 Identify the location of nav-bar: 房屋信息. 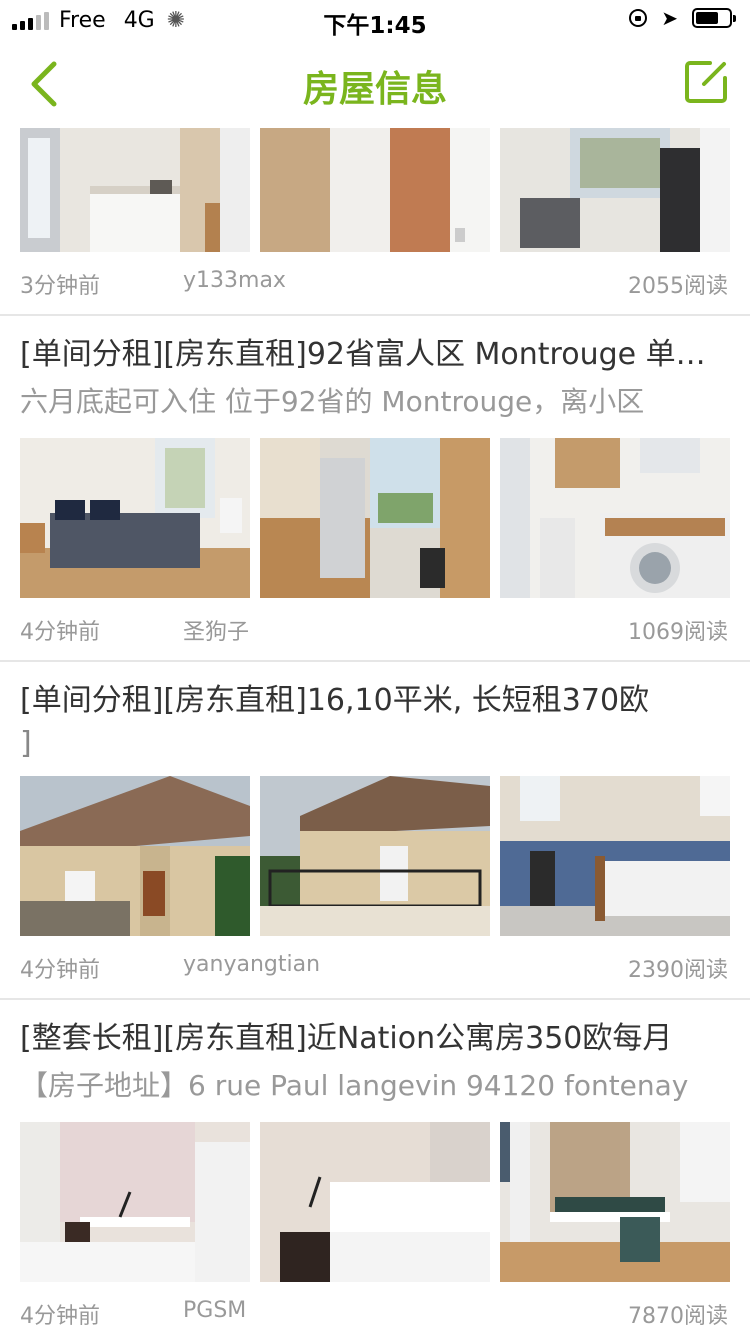
(375, 84).